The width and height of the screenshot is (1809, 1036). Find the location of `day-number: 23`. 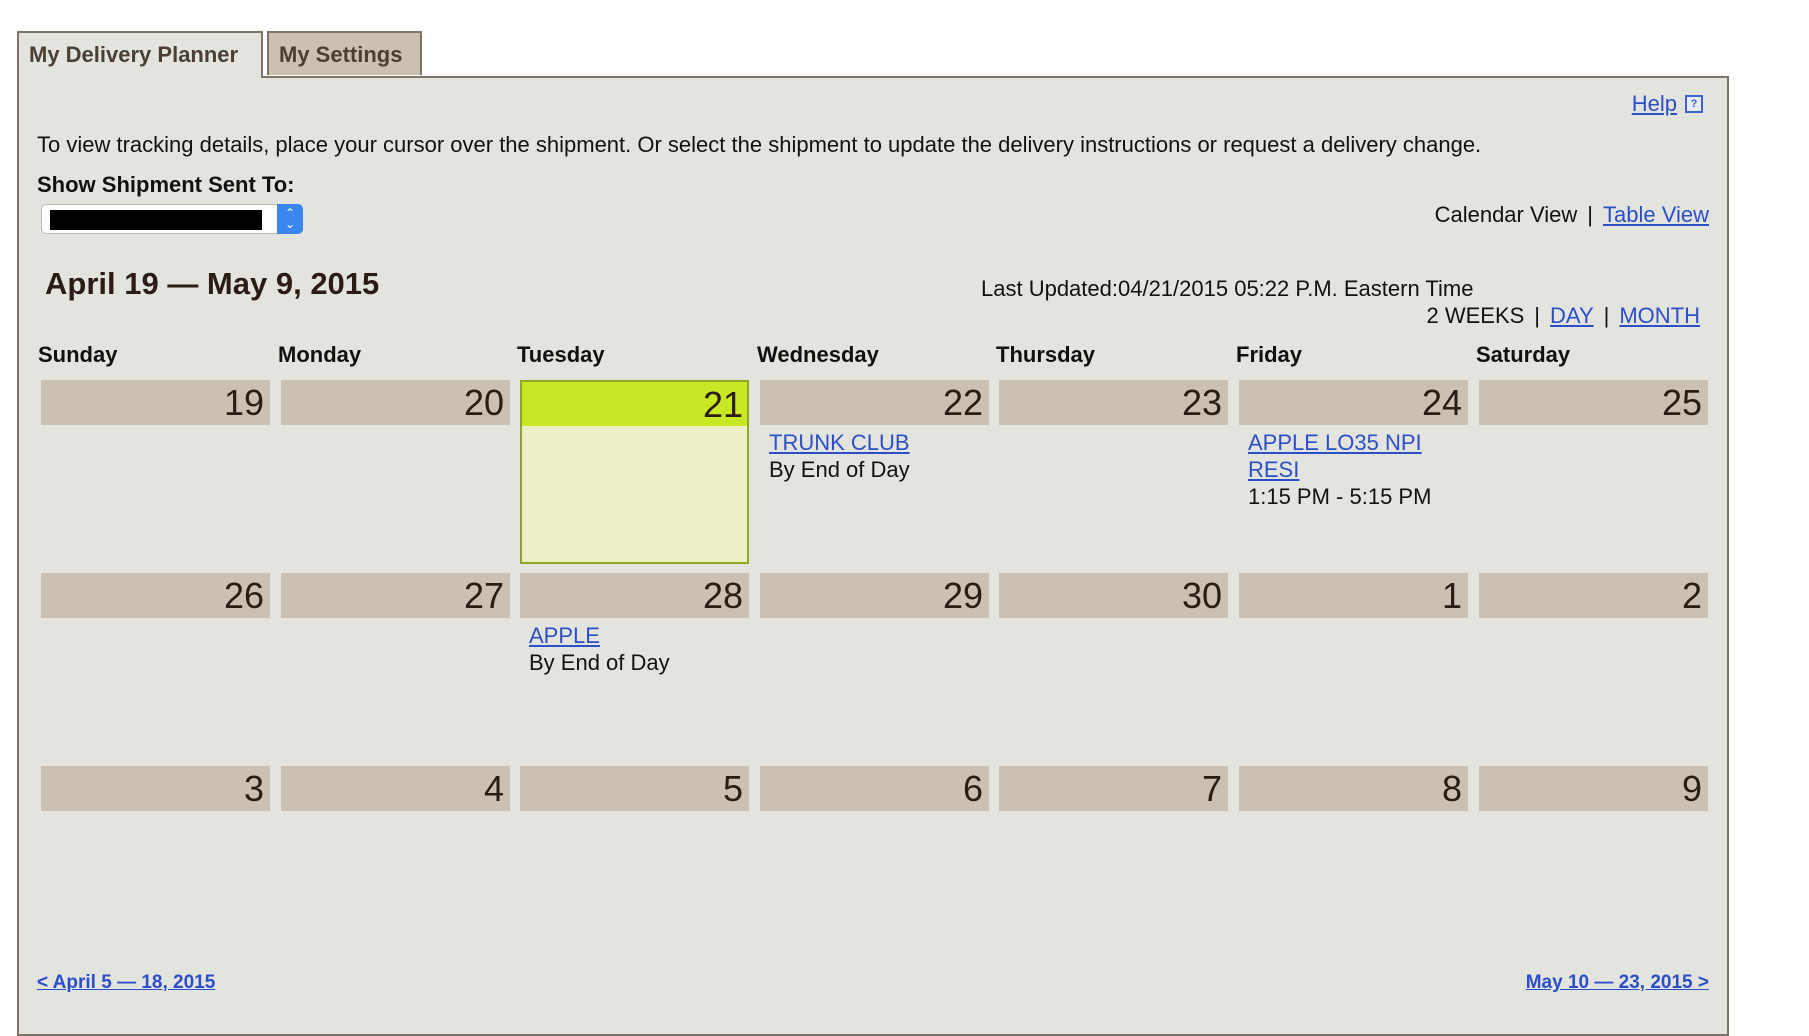

day-number: 23 is located at coordinates (1113, 402).